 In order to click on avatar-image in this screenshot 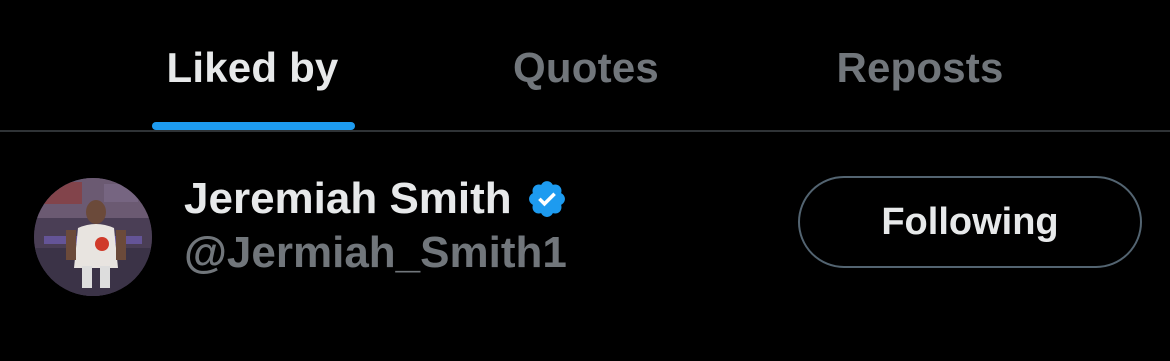, I will do `click(93, 237)`.